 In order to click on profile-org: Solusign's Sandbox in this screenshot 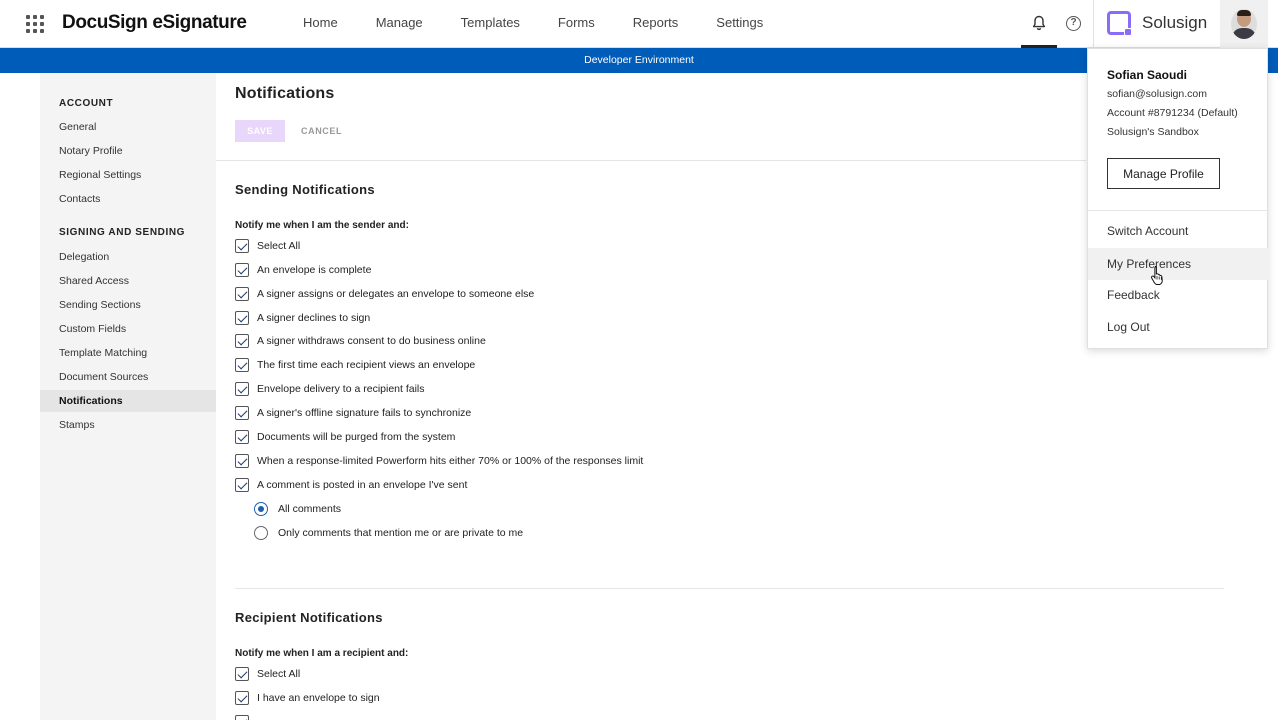, I will do `click(1153, 132)`.